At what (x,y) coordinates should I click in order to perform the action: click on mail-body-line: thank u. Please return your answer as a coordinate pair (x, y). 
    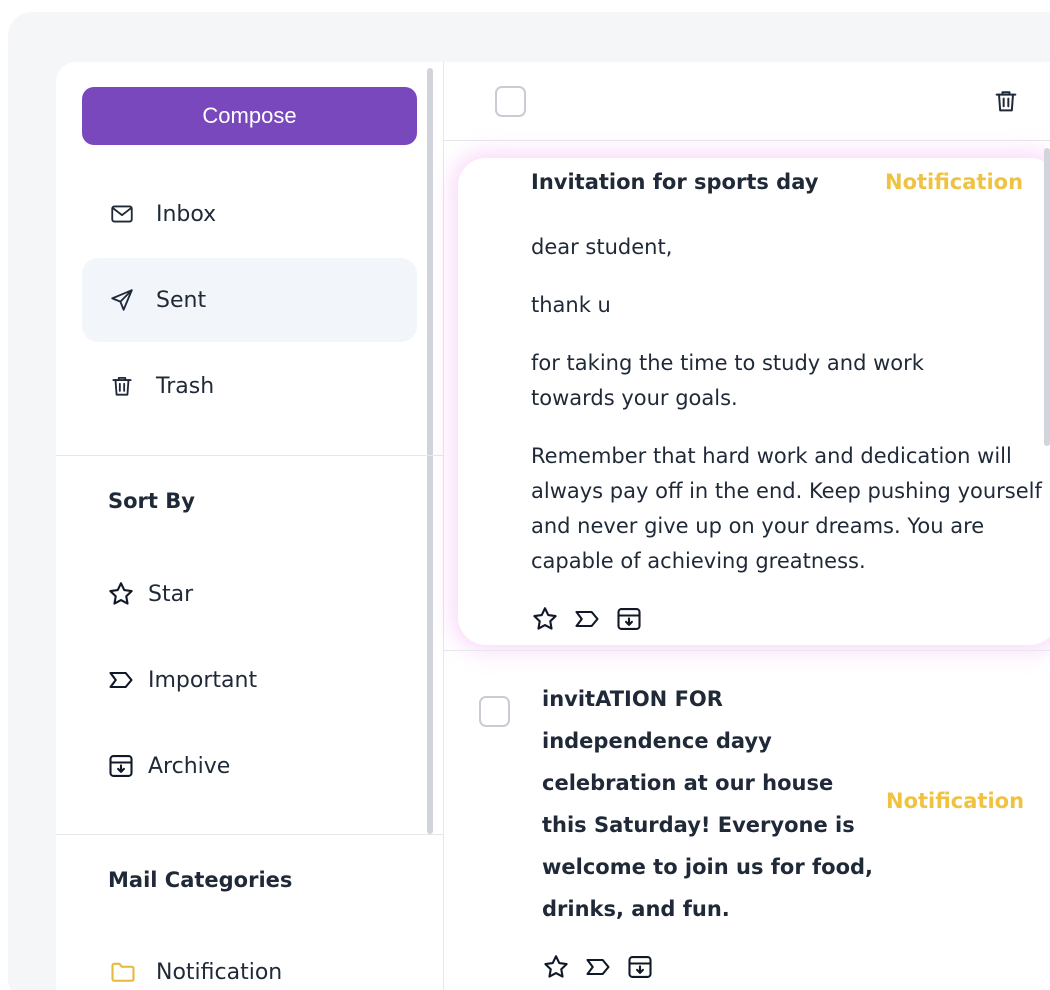
    Looking at the image, I should click on (571, 305).